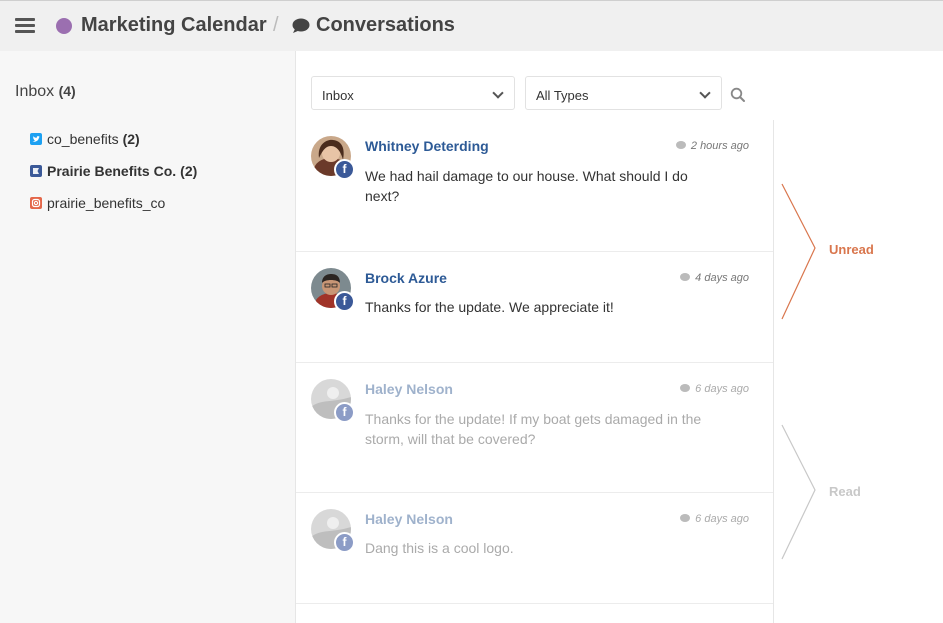  Describe the element at coordinates (738, 95) in the screenshot. I see `search-icon` at that location.